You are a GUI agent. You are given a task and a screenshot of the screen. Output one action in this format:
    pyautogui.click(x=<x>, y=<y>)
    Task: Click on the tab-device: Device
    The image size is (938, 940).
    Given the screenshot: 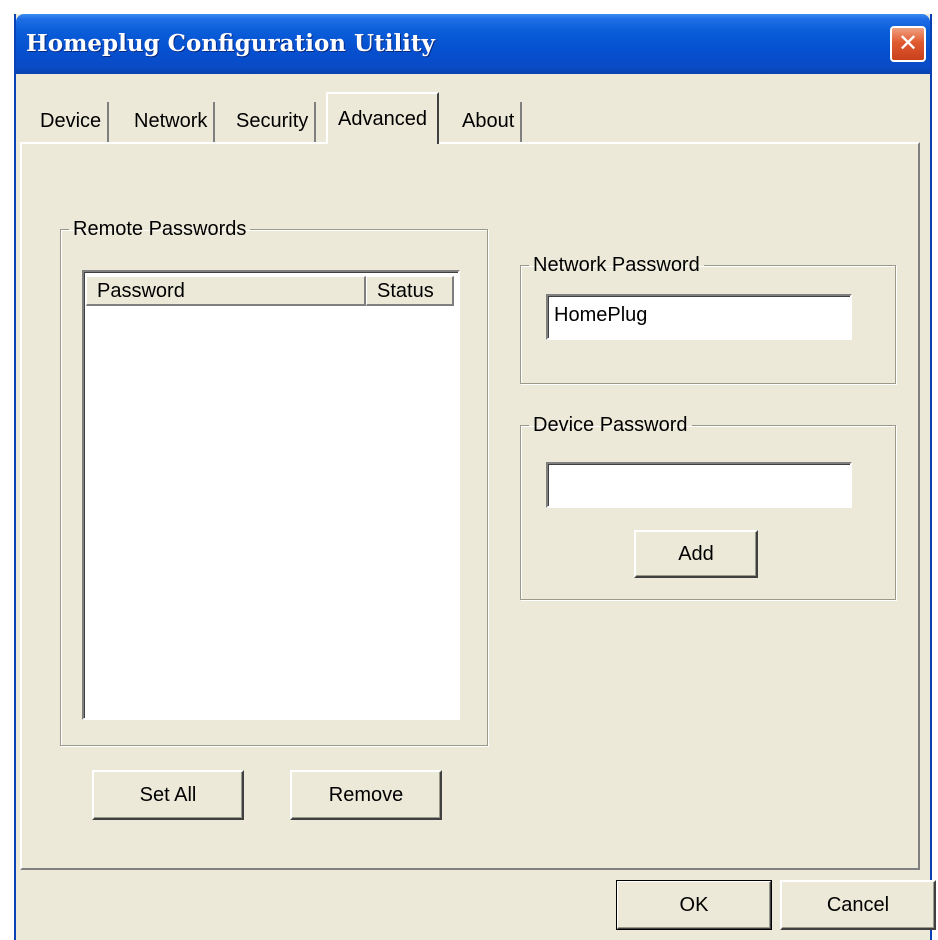 What is the action you would take?
    pyautogui.click(x=72, y=122)
    